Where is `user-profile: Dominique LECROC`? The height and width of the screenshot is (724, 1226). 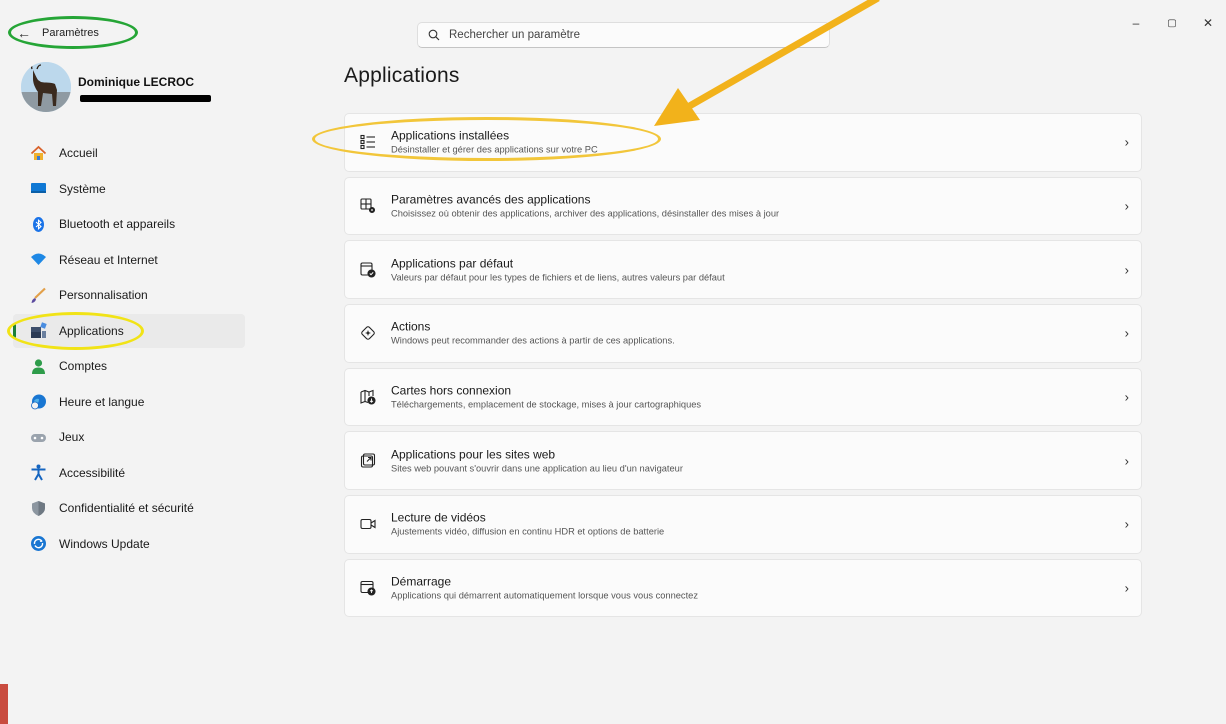
user-profile: Dominique LECROC is located at coordinates (107, 87).